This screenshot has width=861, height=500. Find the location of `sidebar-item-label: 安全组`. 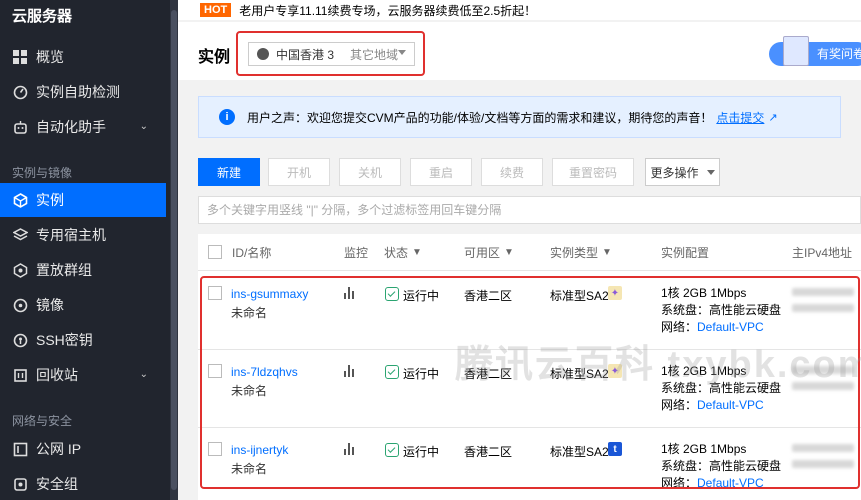

sidebar-item-label: 安全组 is located at coordinates (57, 484).